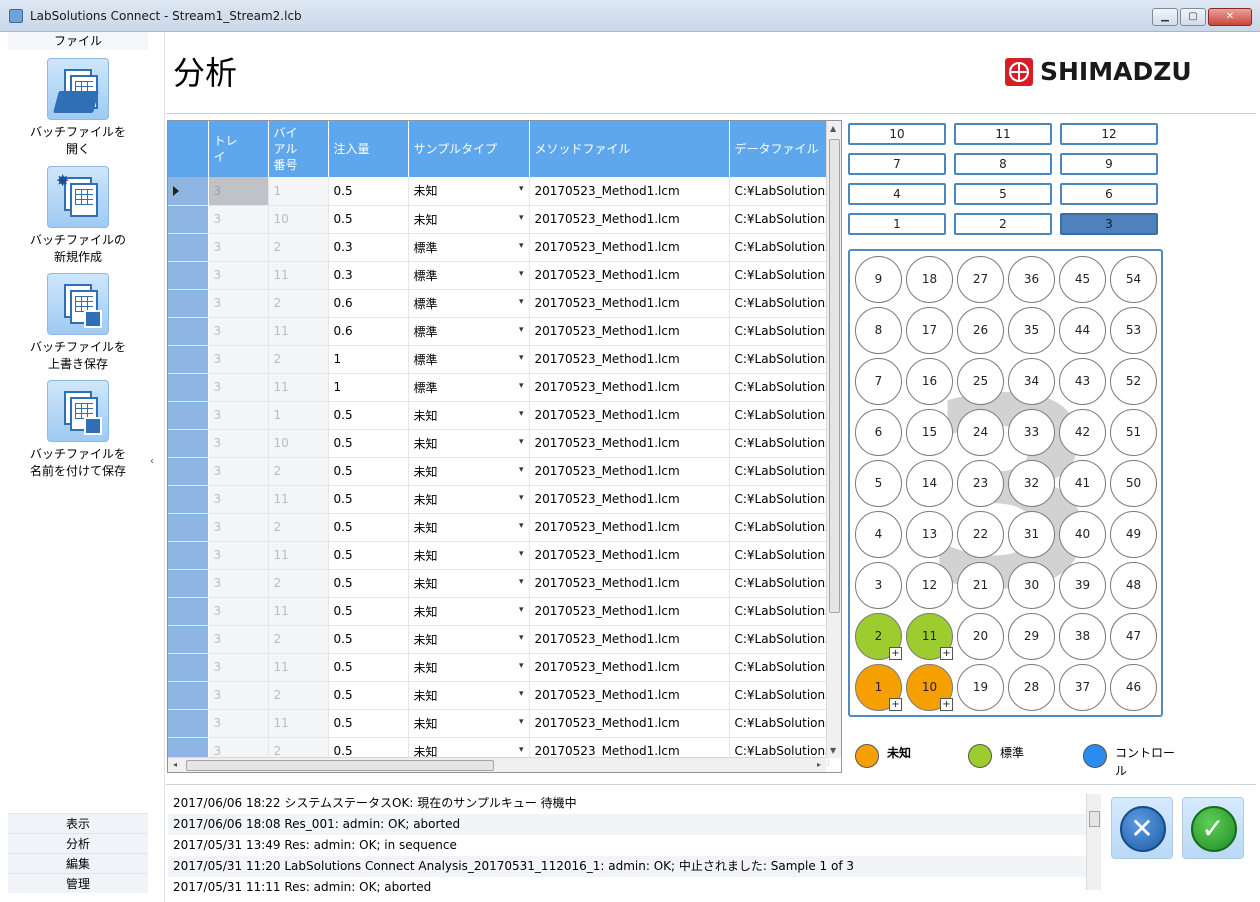  What do you see at coordinates (188, 149) in the screenshot?
I see `column-header-selector` at bounding box center [188, 149].